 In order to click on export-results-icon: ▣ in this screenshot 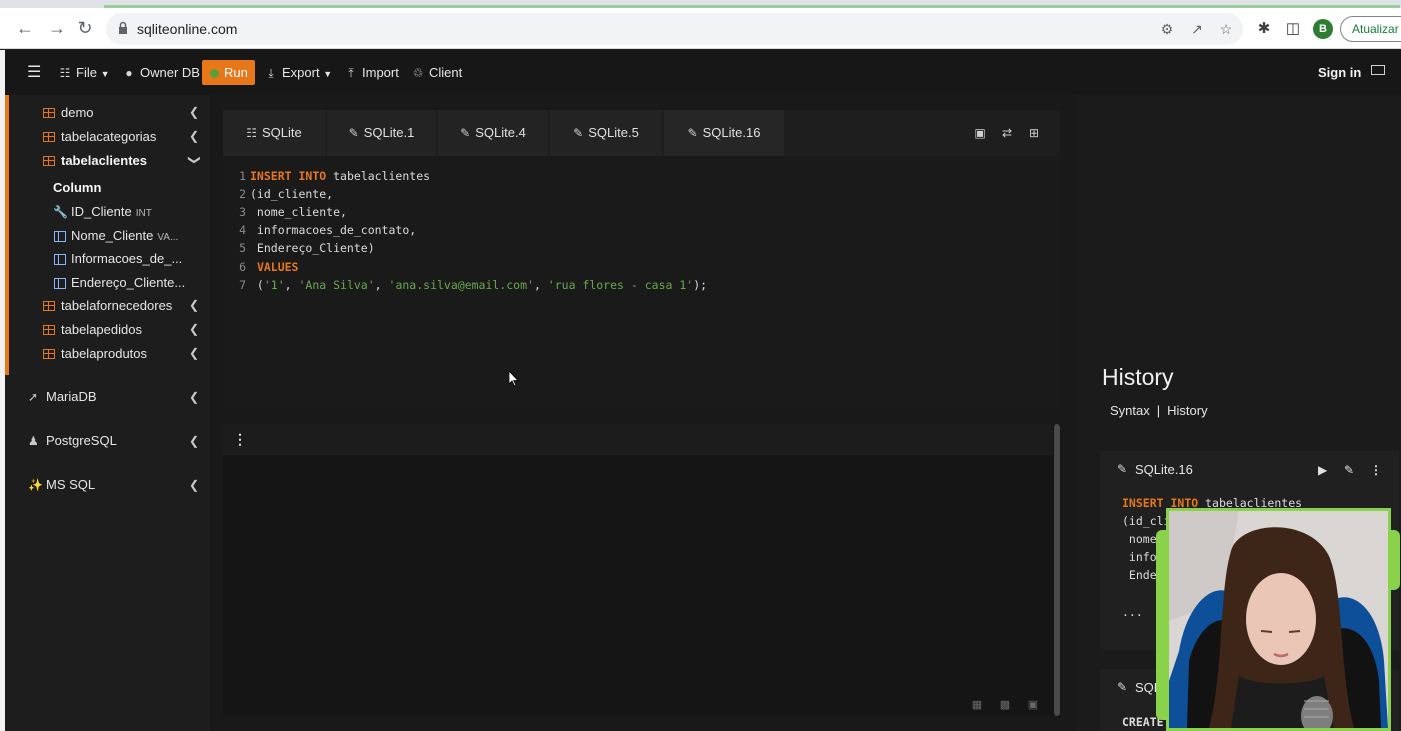, I will do `click(1033, 705)`.